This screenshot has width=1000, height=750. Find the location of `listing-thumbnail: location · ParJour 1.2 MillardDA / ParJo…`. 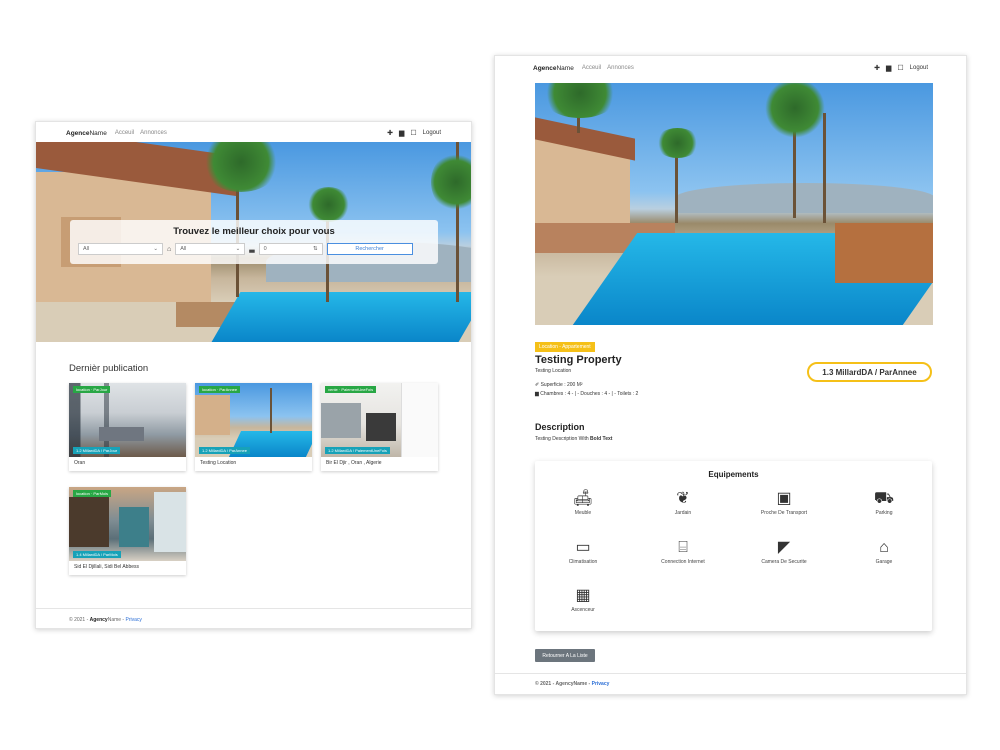

listing-thumbnail: location · ParJour 1.2 MillardDA / ParJo… is located at coordinates (127, 420).